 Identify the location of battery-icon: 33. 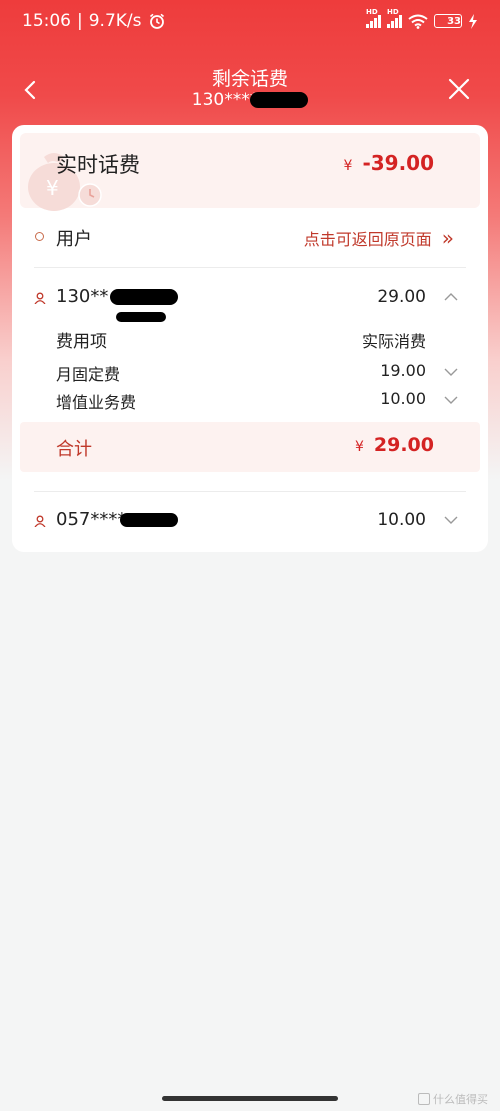
(448, 21).